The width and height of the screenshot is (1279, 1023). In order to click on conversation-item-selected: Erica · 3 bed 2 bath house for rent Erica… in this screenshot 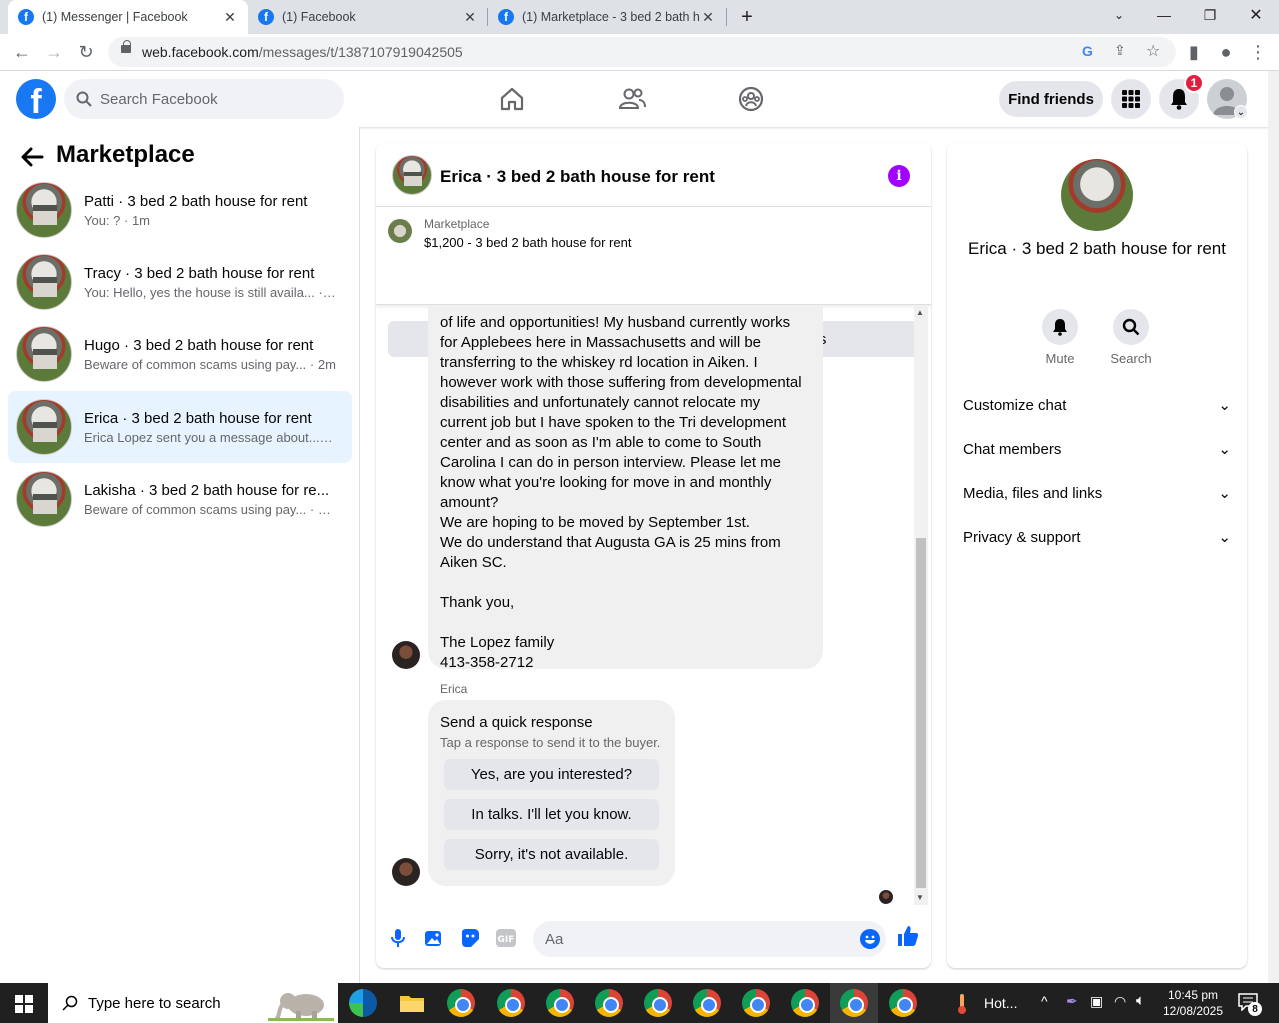, I will do `click(180, 427)`.